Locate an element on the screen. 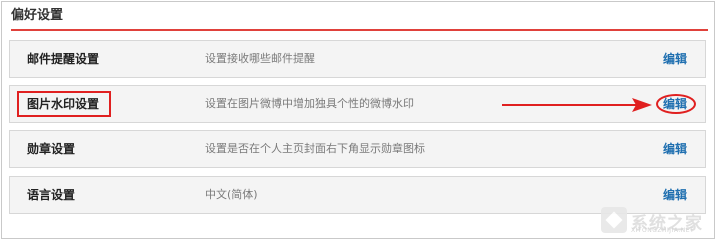 The height and width of the screenshot is (240, 717). row-description: 设置在图片微博中增加独具个性的微博水印 is located at coordinates (309, 103).